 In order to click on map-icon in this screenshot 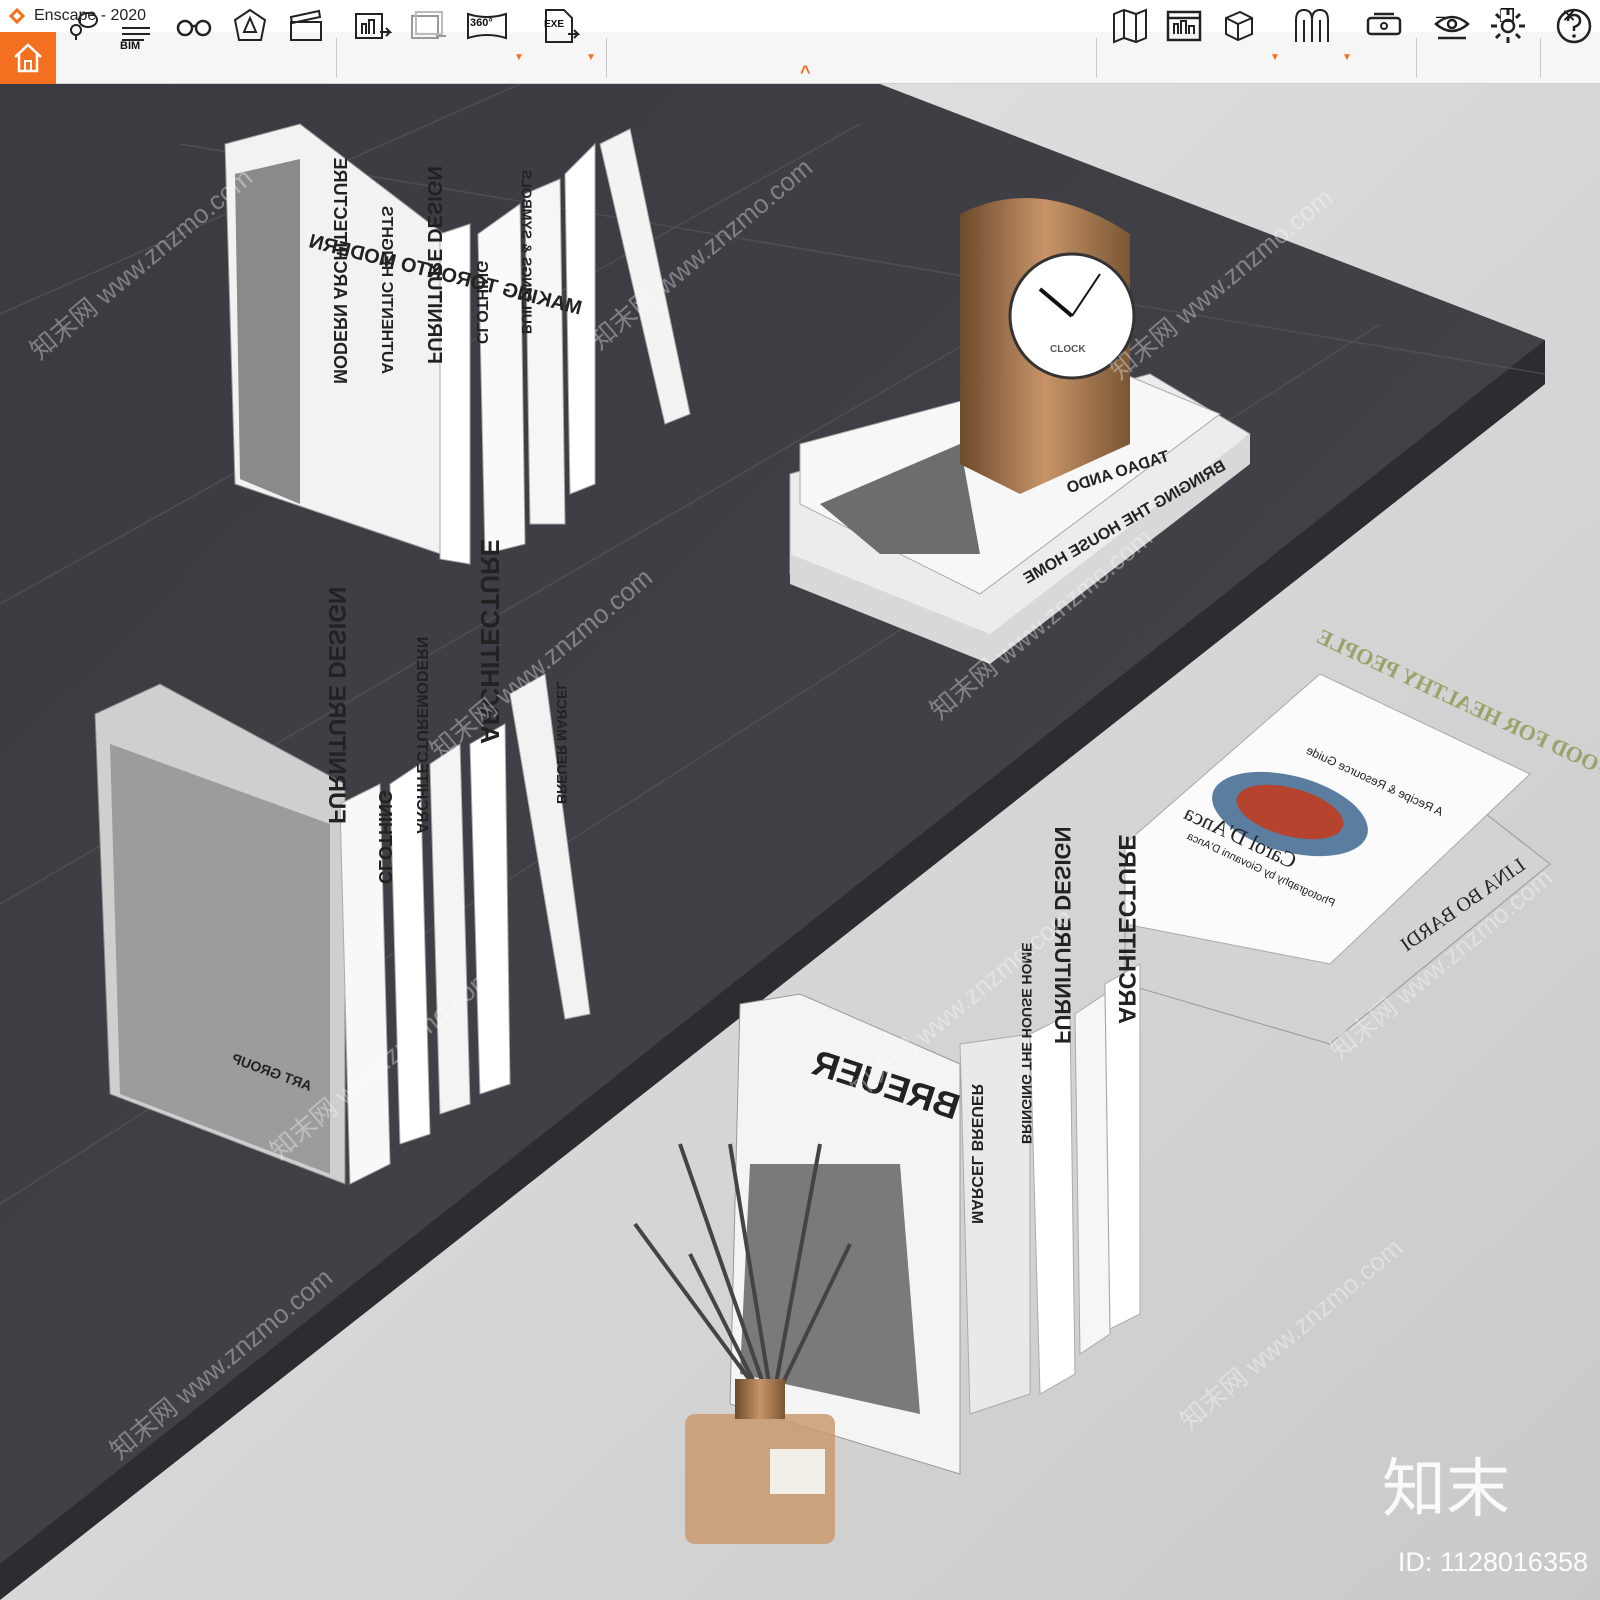, I will do `click(1130, 26)`.